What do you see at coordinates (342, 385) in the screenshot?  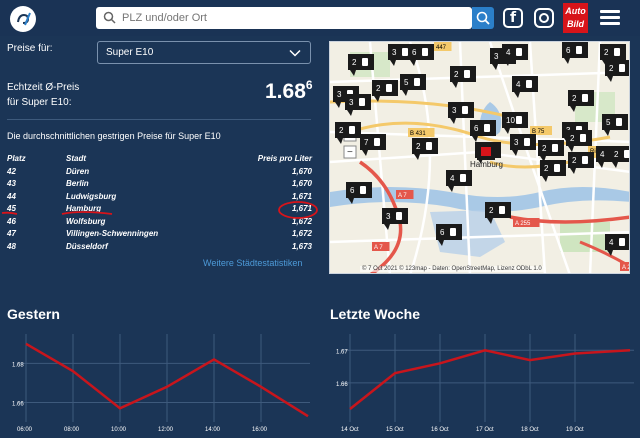 I see `y-tick-label: 1.66` at bounding box center [342, 385].